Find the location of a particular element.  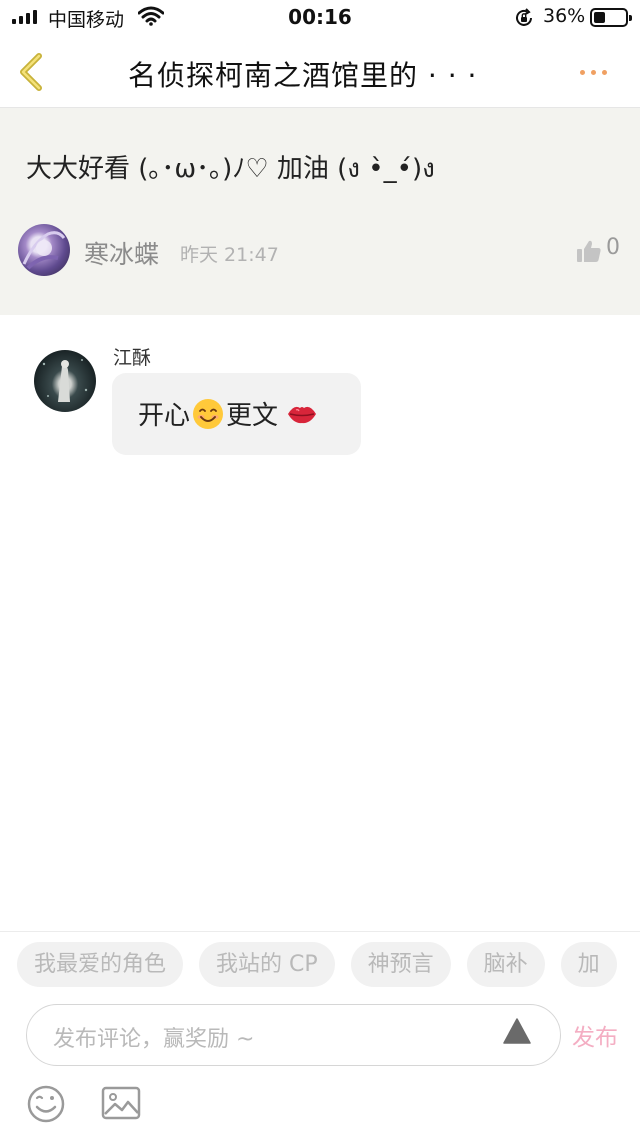

topic-chip: 我最爱的角色 is located at coordinates (100, 964).